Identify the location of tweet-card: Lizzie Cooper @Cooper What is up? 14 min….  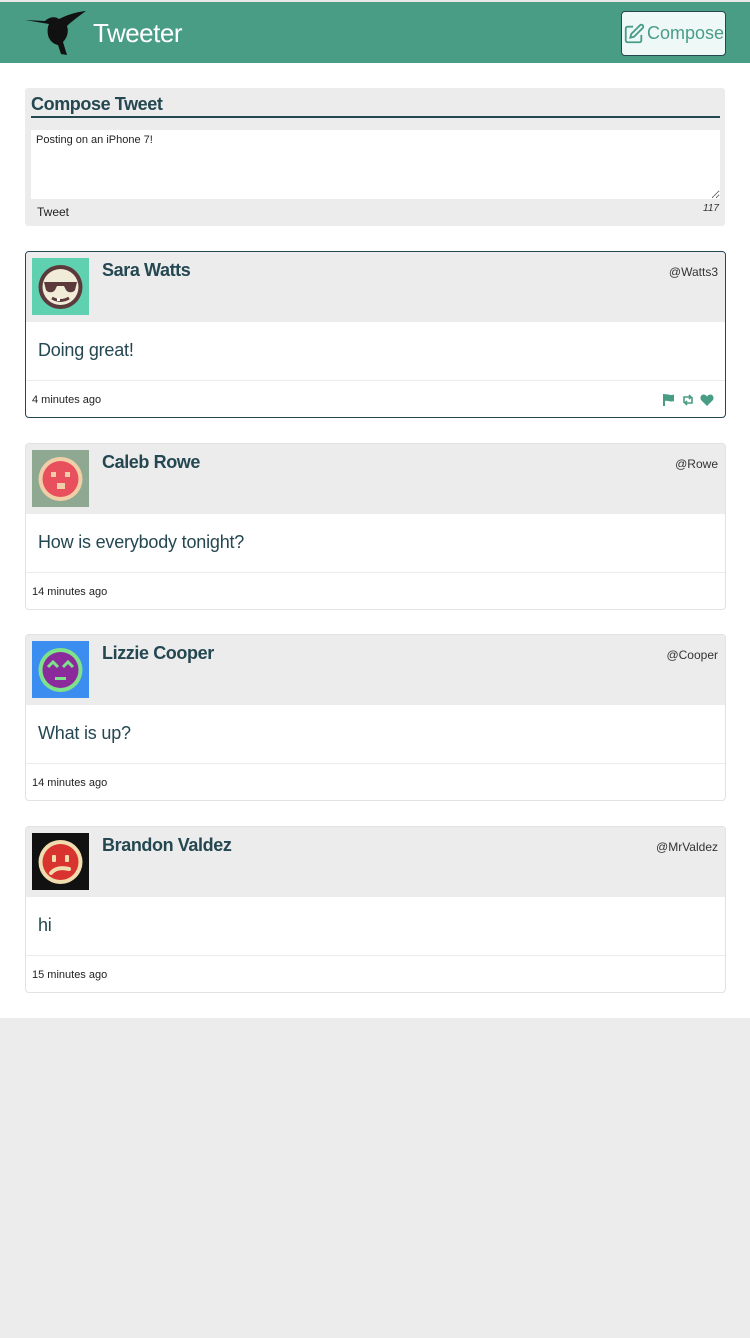
(375, 717).